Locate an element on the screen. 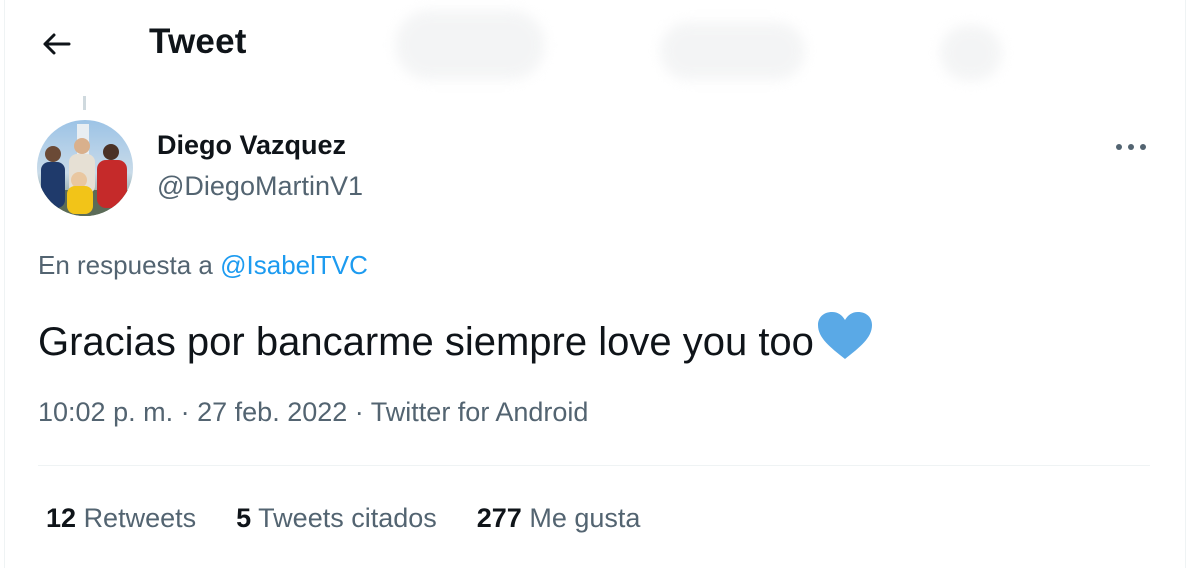 The image size is (1200, 568). more-horizontal-icon is located at coordinates (1131, 147).